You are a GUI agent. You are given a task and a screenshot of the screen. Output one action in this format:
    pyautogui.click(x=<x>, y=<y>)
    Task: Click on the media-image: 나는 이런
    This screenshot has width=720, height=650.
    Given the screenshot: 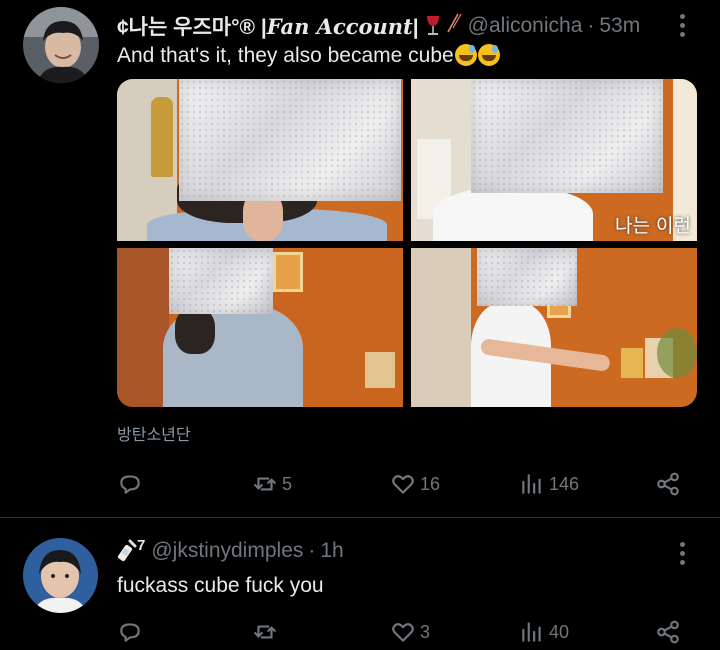 What is the action you would take?
    pyautogui.click(x=554, y=160)
    